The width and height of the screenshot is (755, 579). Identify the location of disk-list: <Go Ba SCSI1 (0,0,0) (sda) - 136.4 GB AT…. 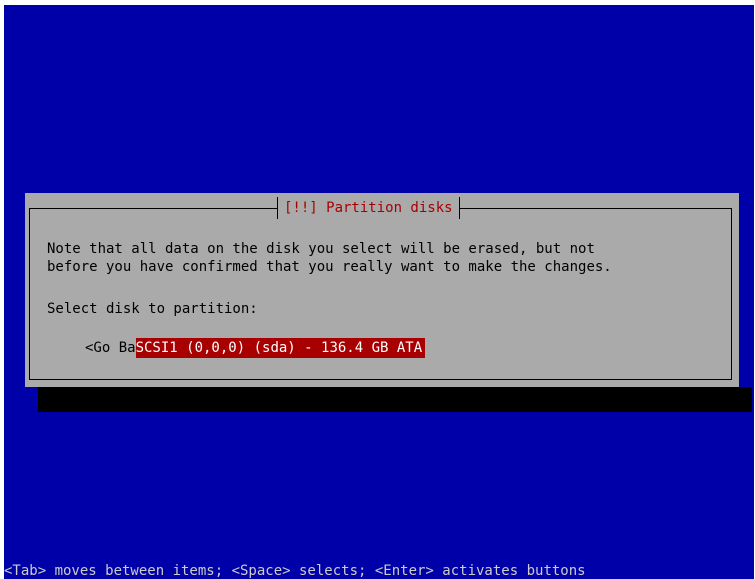
(255, 348).